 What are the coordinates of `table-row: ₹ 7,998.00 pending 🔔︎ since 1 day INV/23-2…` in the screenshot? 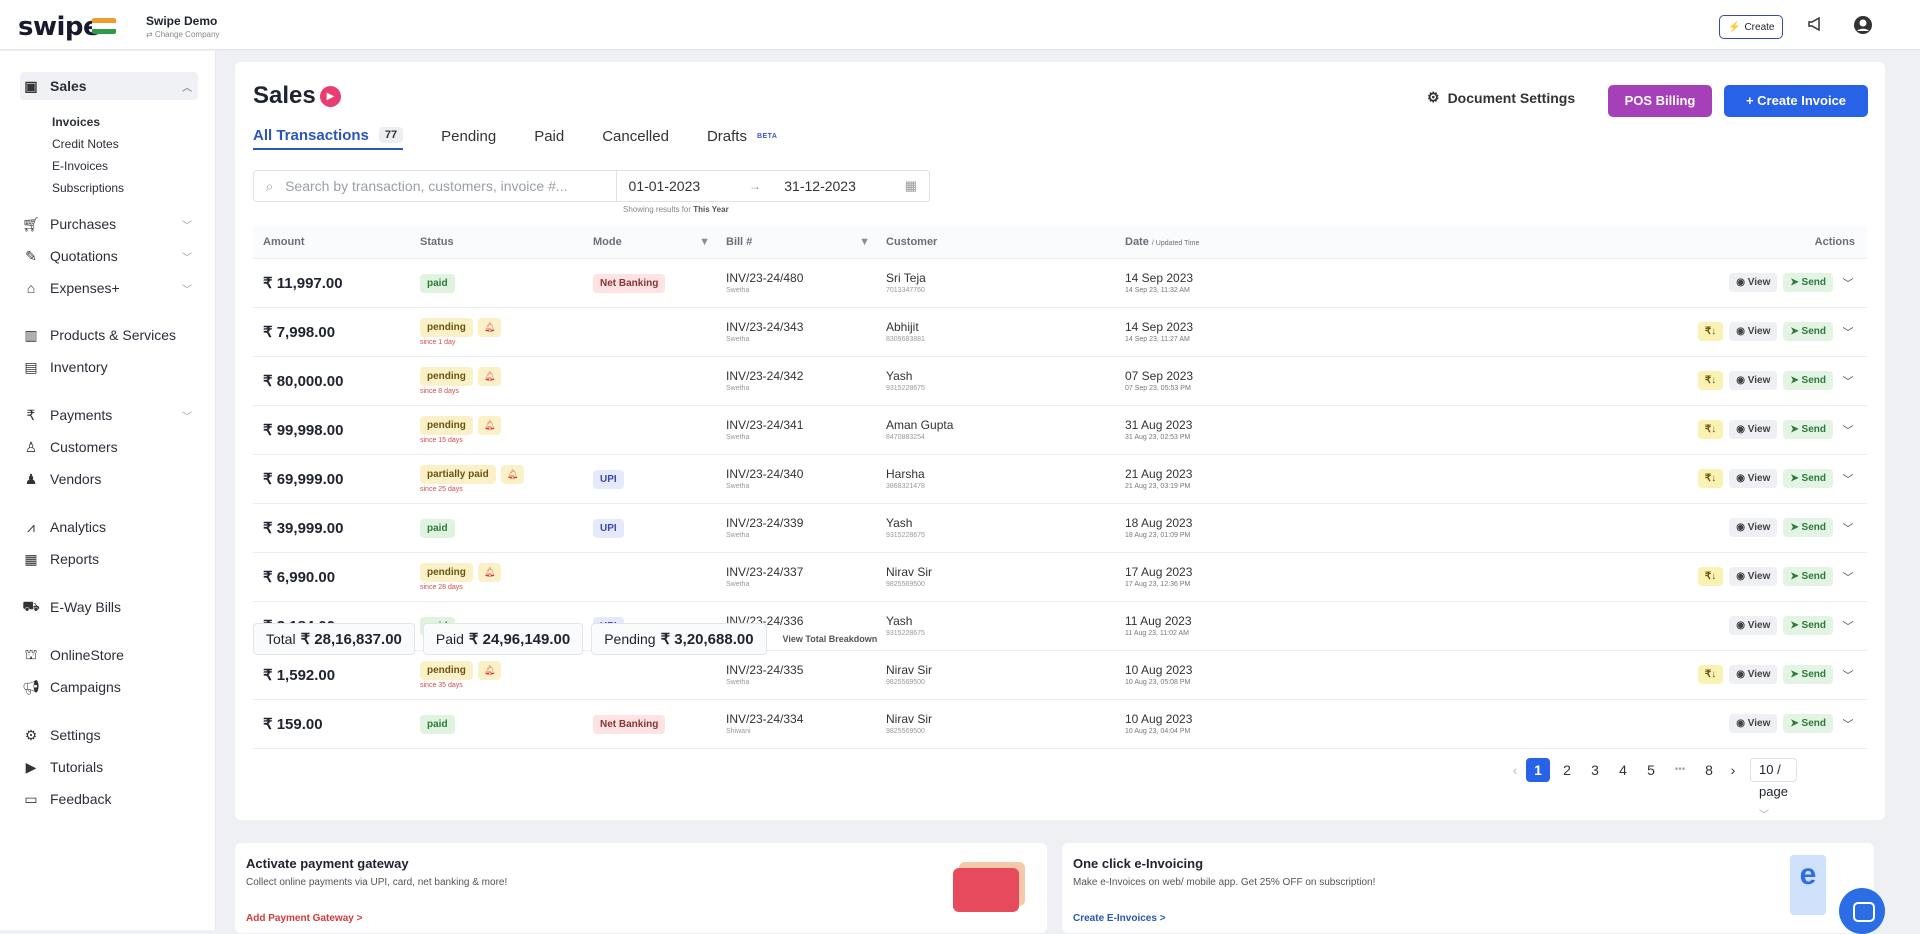 It's located at (1060, 332).